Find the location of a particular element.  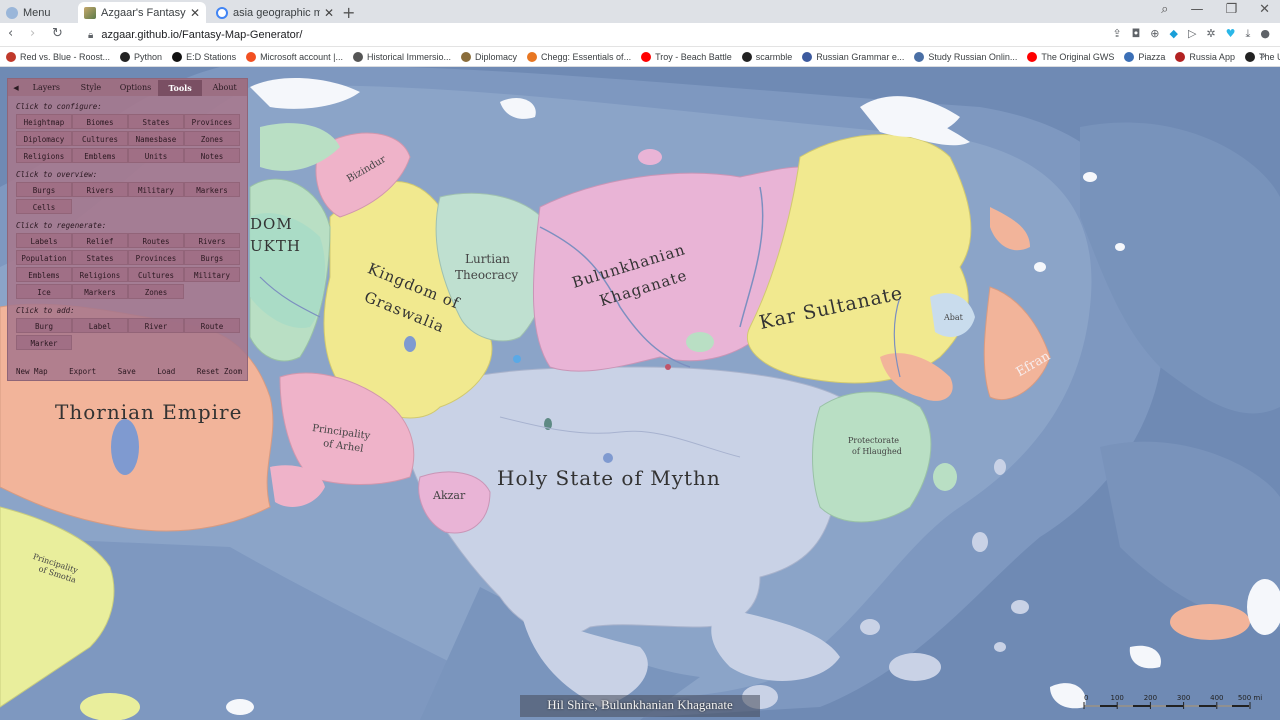

forward-icon: › is located at coordinates (32, 33).